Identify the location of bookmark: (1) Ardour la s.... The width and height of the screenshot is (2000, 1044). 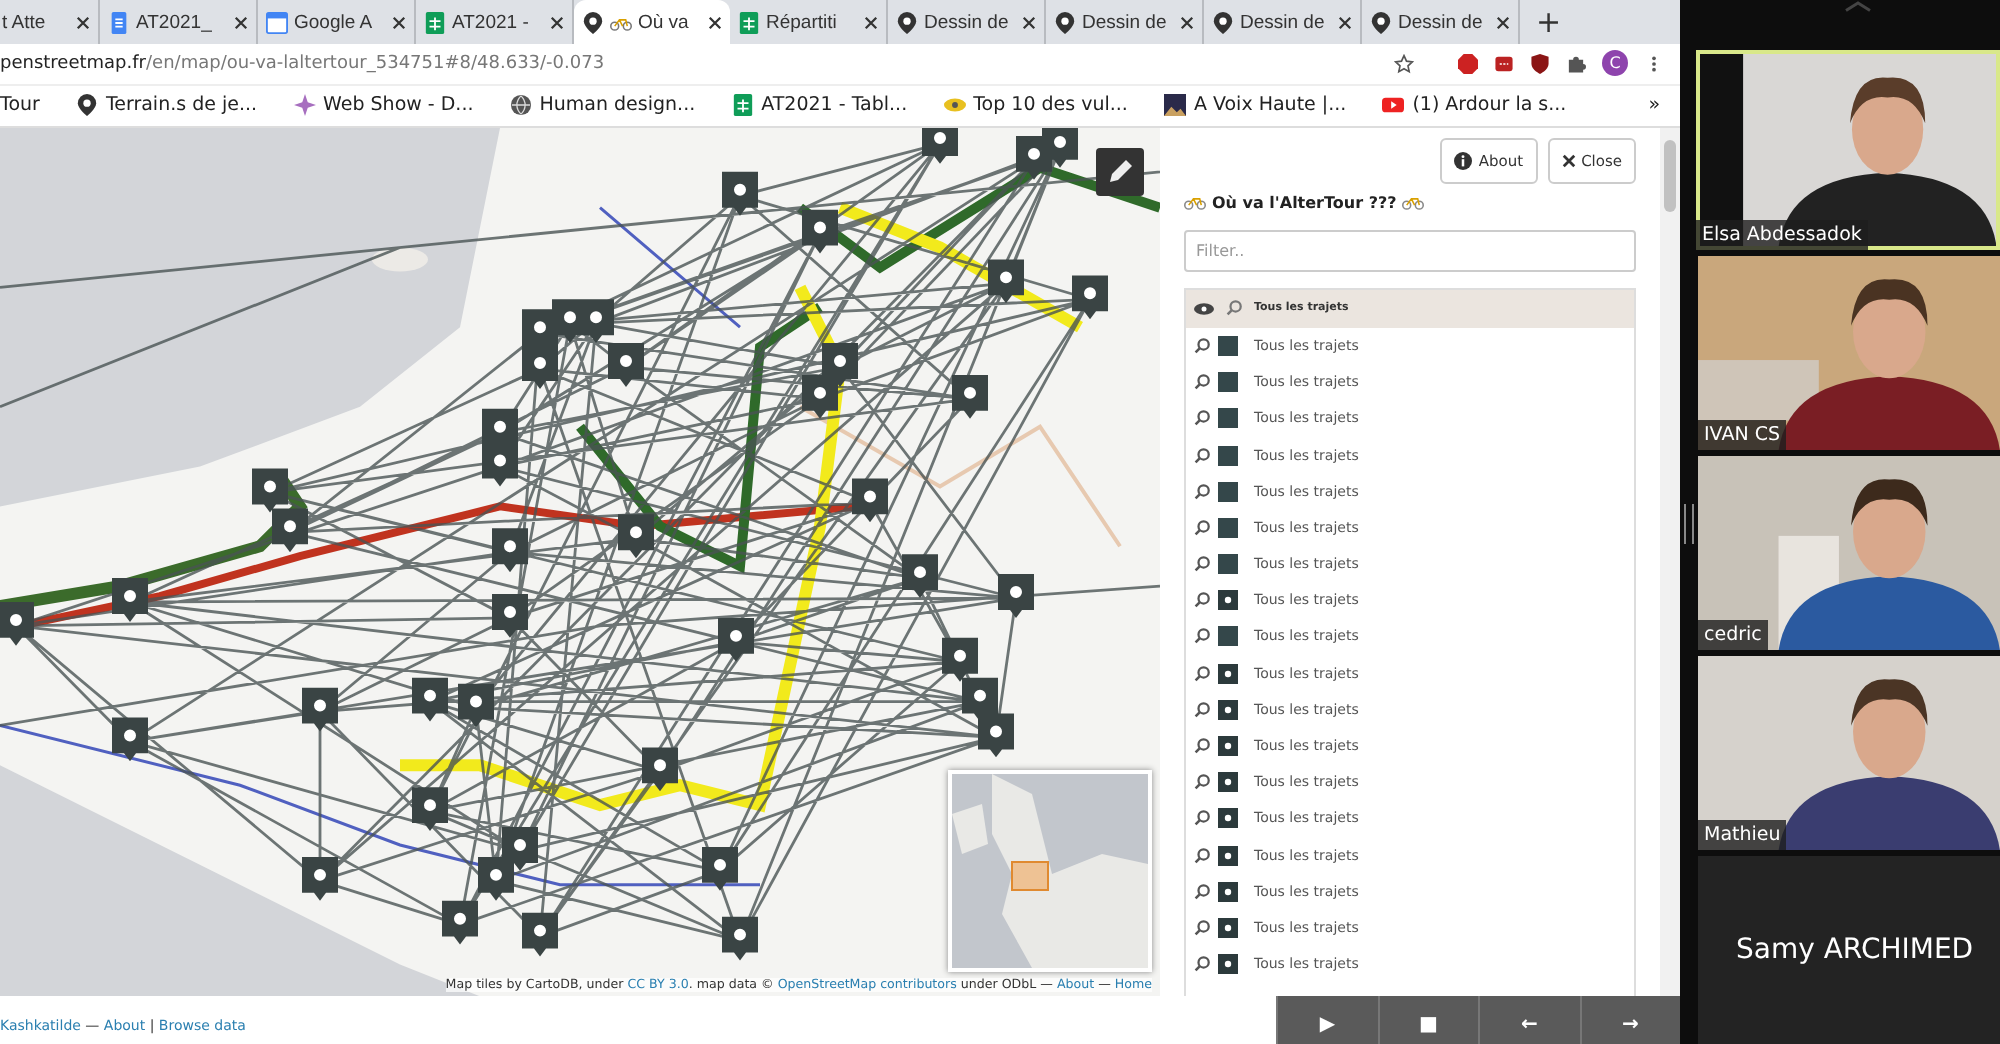
(1474, 105).